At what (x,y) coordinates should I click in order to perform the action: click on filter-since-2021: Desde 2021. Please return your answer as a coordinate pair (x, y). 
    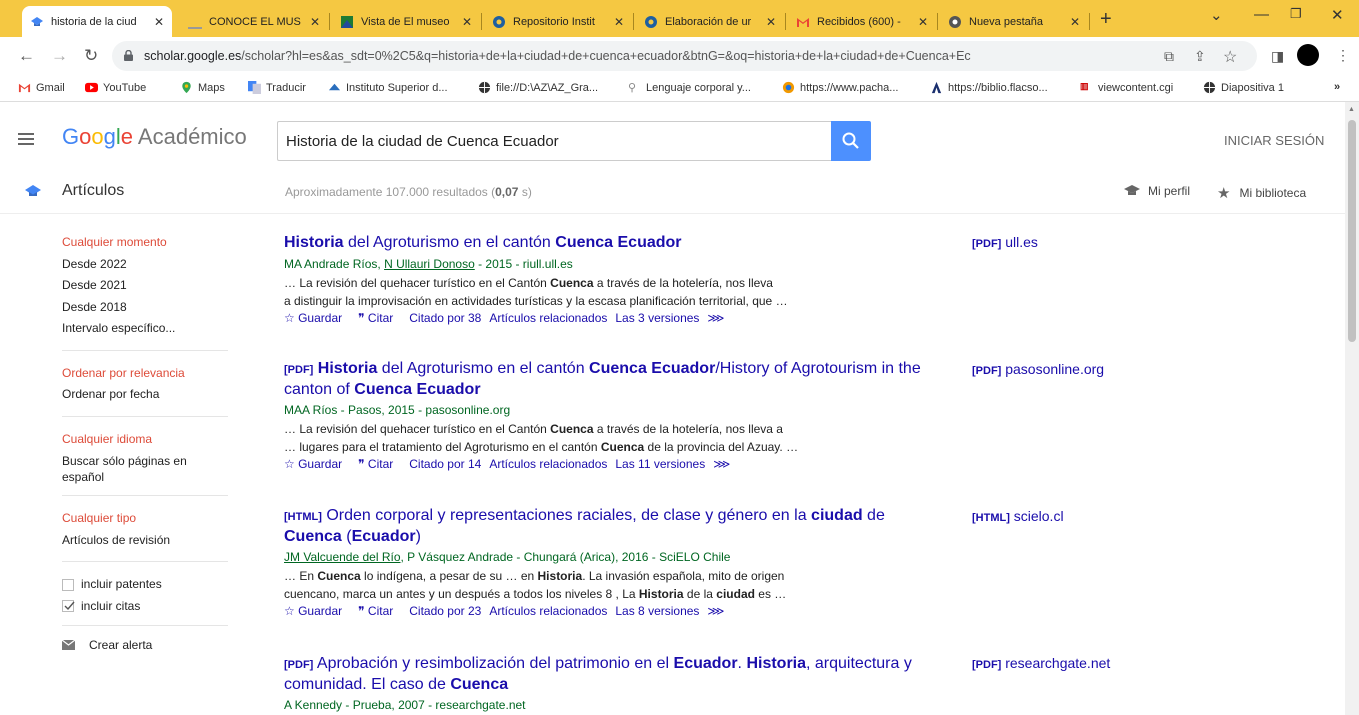
    Looking at the image, I should click on (145, 286).